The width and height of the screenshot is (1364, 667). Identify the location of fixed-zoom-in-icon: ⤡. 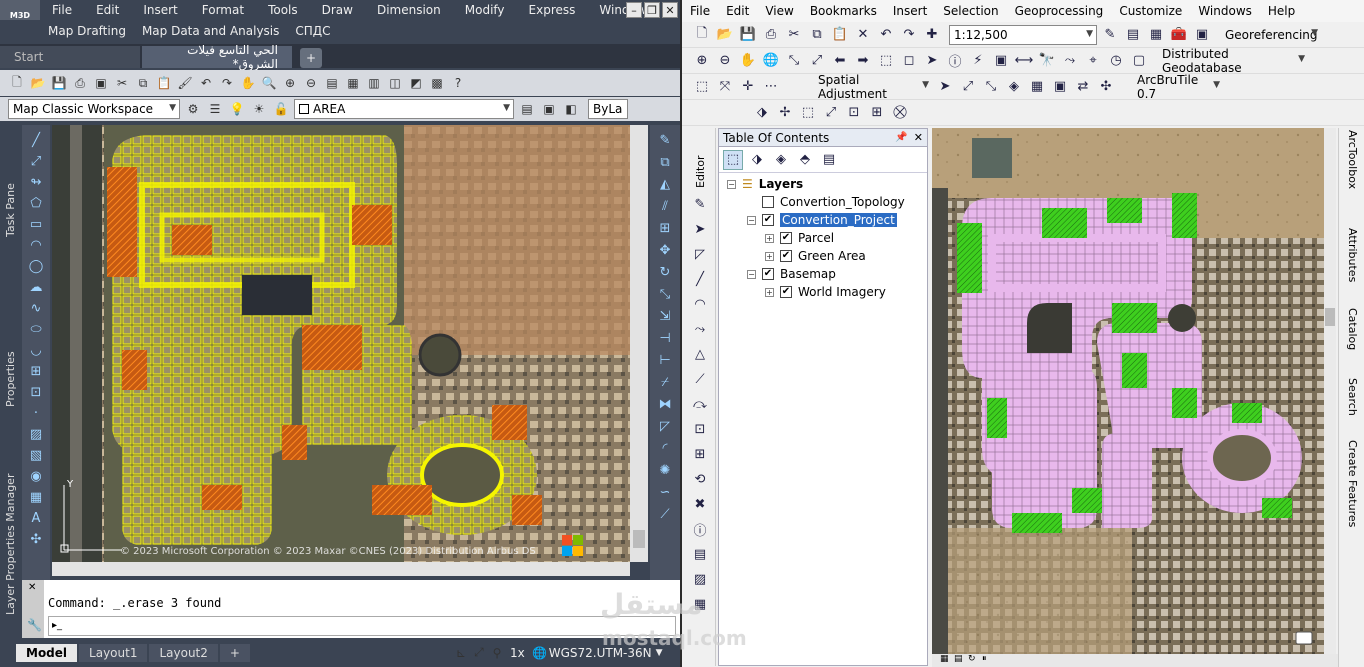
(794, 61).